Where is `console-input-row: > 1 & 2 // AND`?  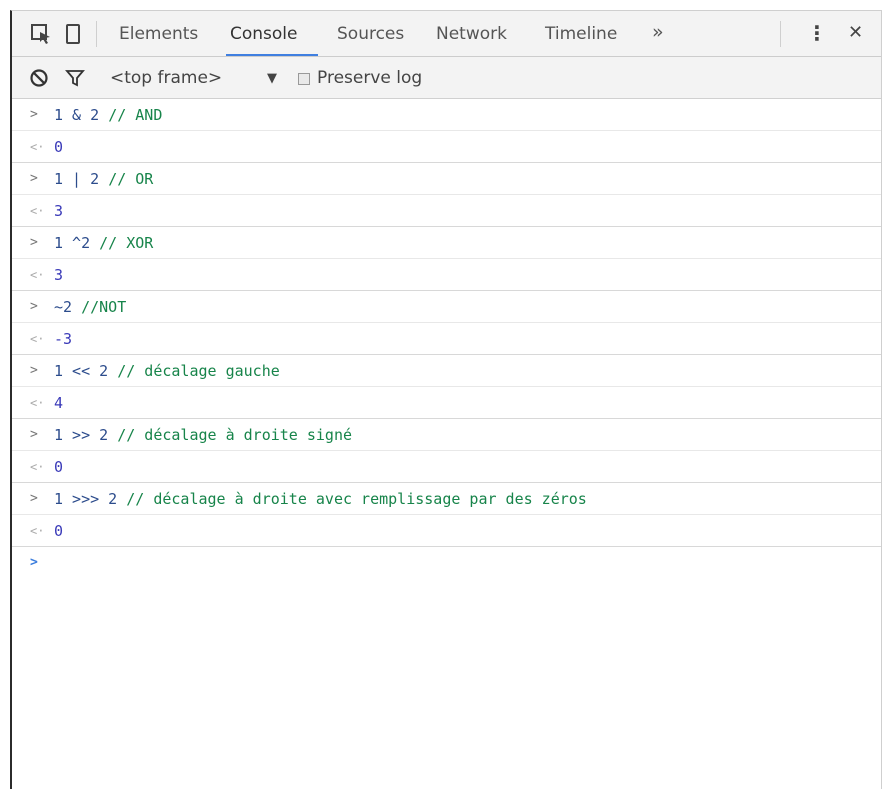
console-input-row: > 1 & 2 // AND is located at coordinates (446, 115).